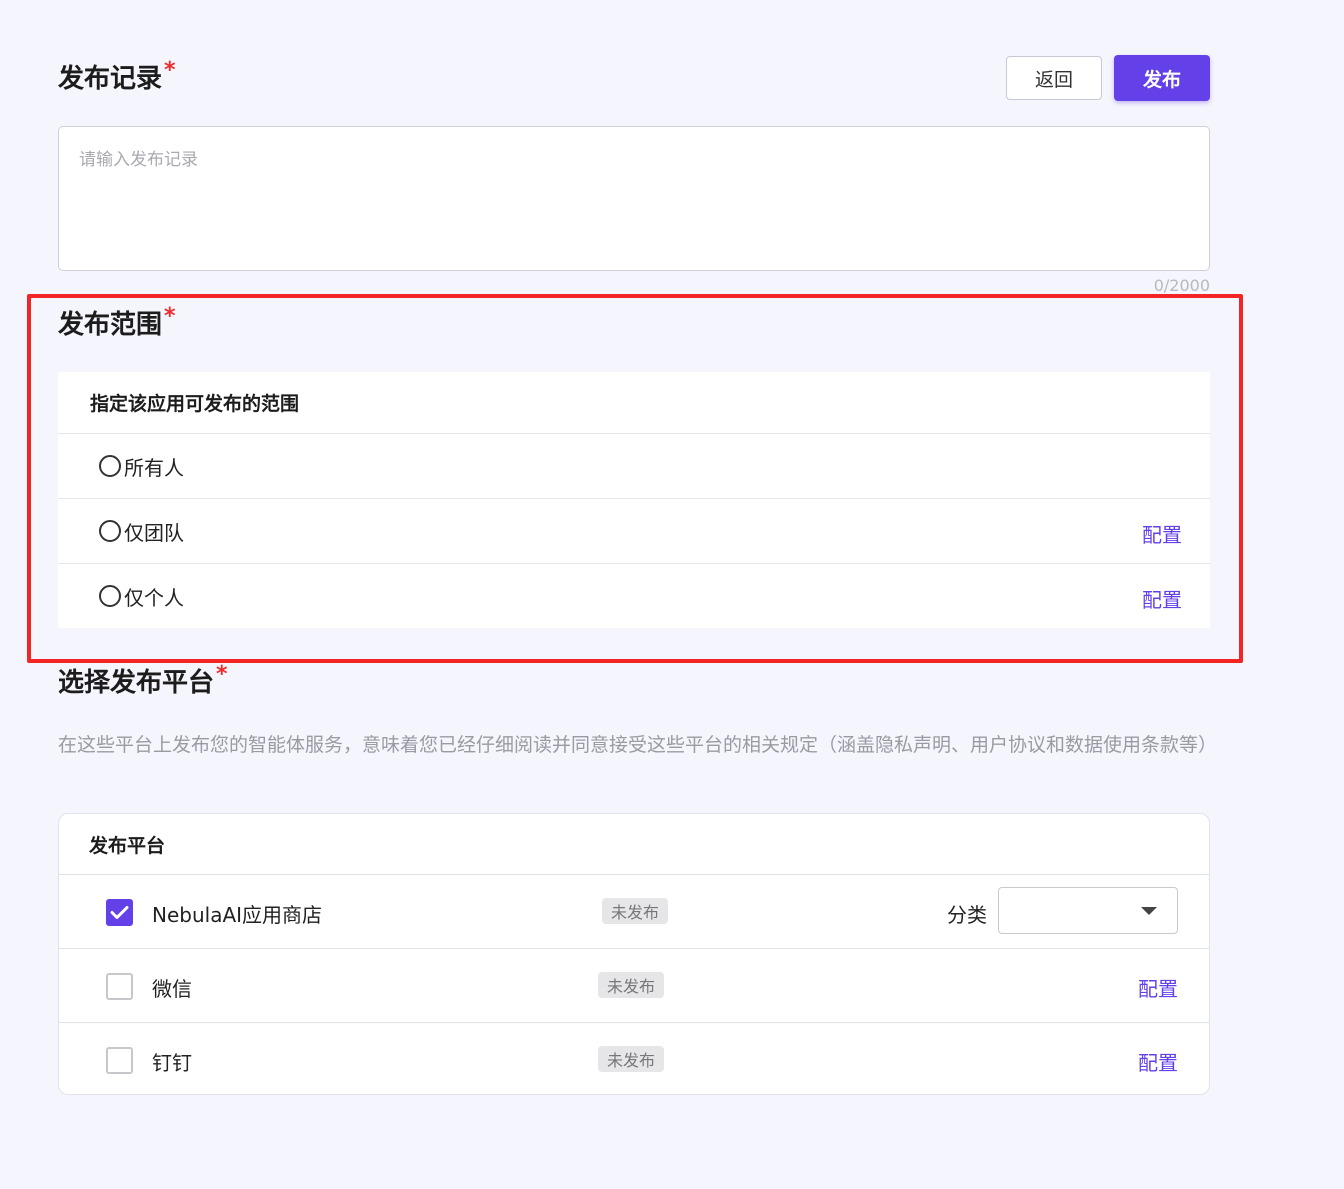 This screenshot has height=1189, width=1344. I want to click on publish-button: 发布, so click(1162, 78).